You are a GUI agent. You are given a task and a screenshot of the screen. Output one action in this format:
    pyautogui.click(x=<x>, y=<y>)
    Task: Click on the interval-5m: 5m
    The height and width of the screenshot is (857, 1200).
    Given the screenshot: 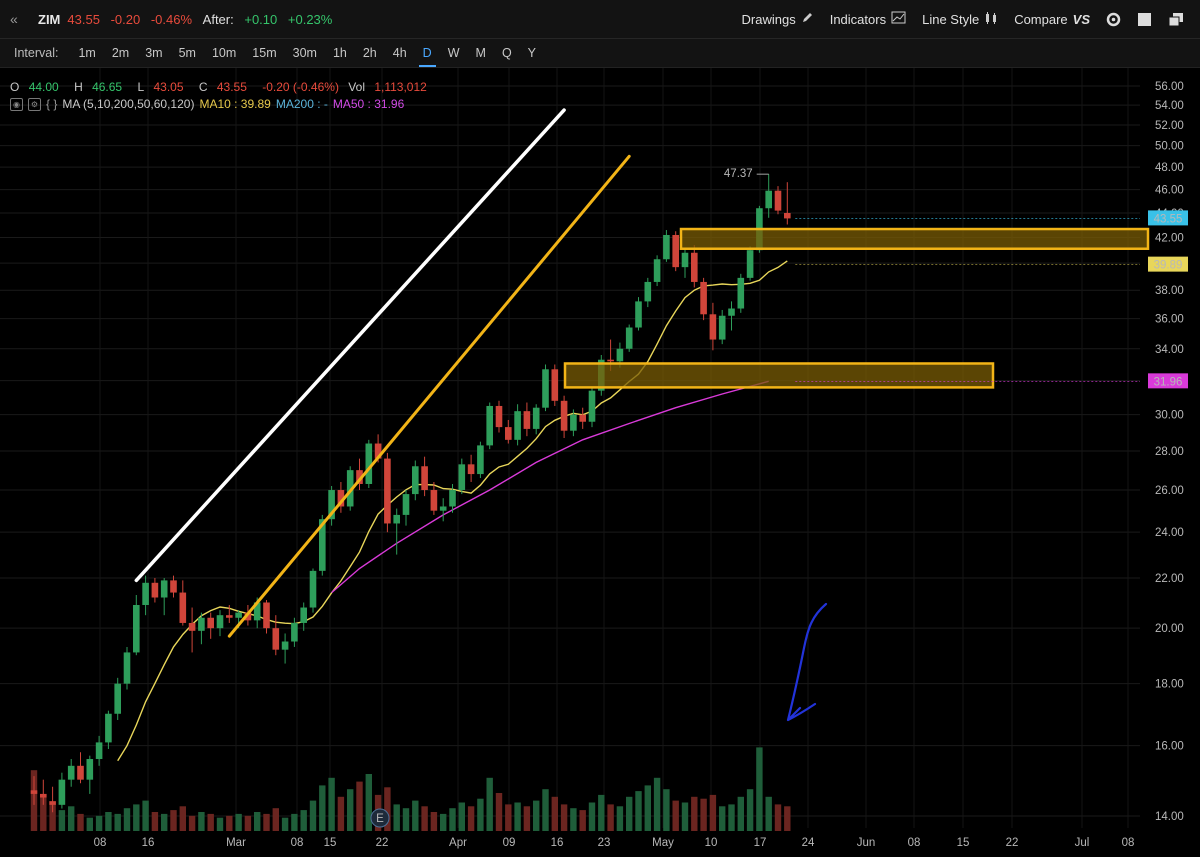 What is the action you would take?
    pyautogui.click(x=187, y=53)
    